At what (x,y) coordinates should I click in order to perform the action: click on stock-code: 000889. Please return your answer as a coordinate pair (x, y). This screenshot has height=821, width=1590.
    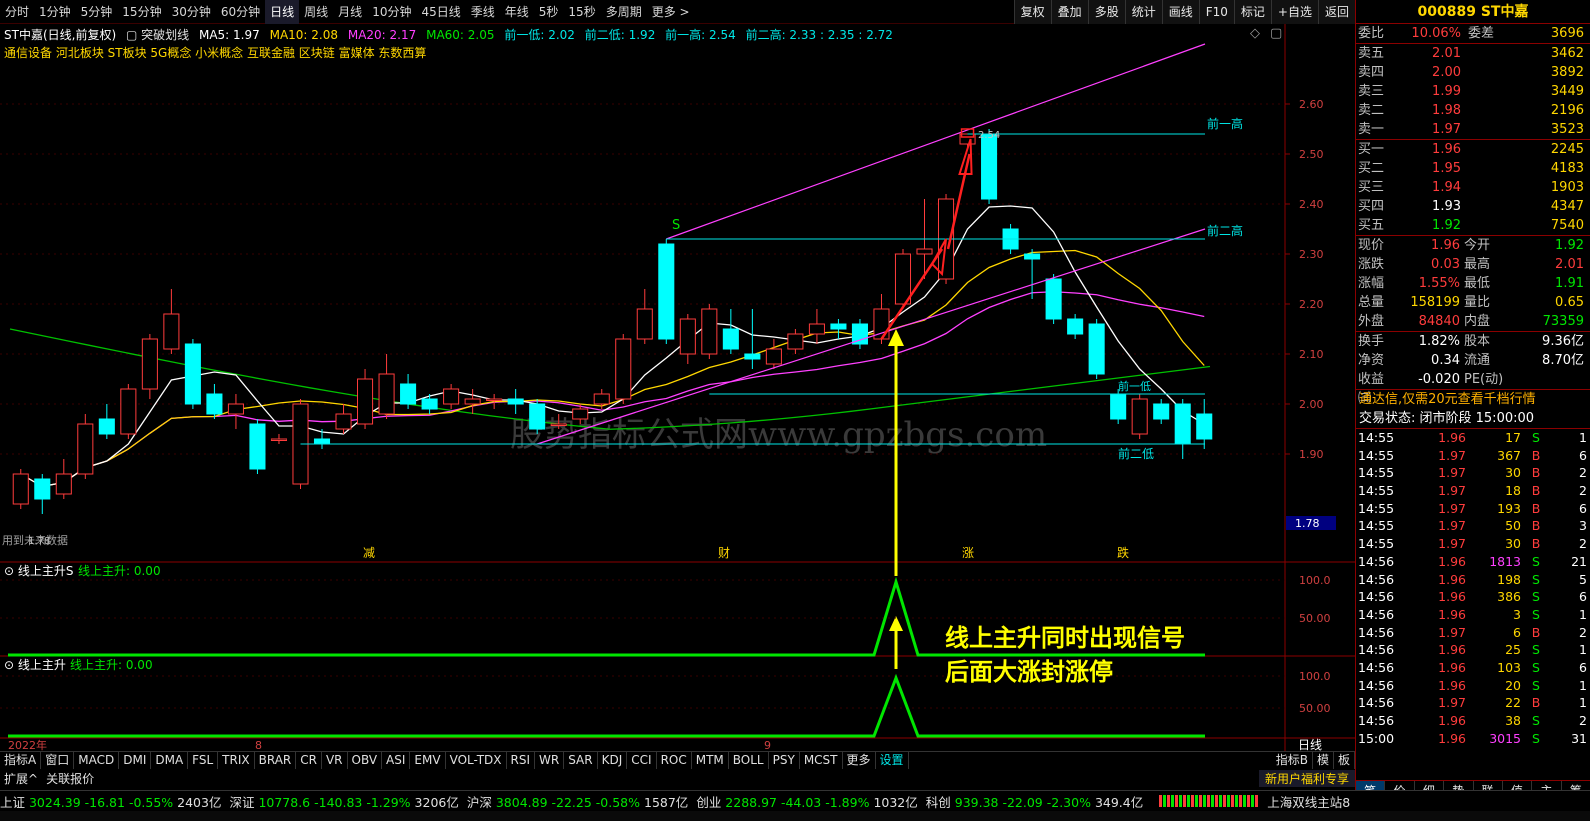
    Looking at the image, I should click on (1446, 12).